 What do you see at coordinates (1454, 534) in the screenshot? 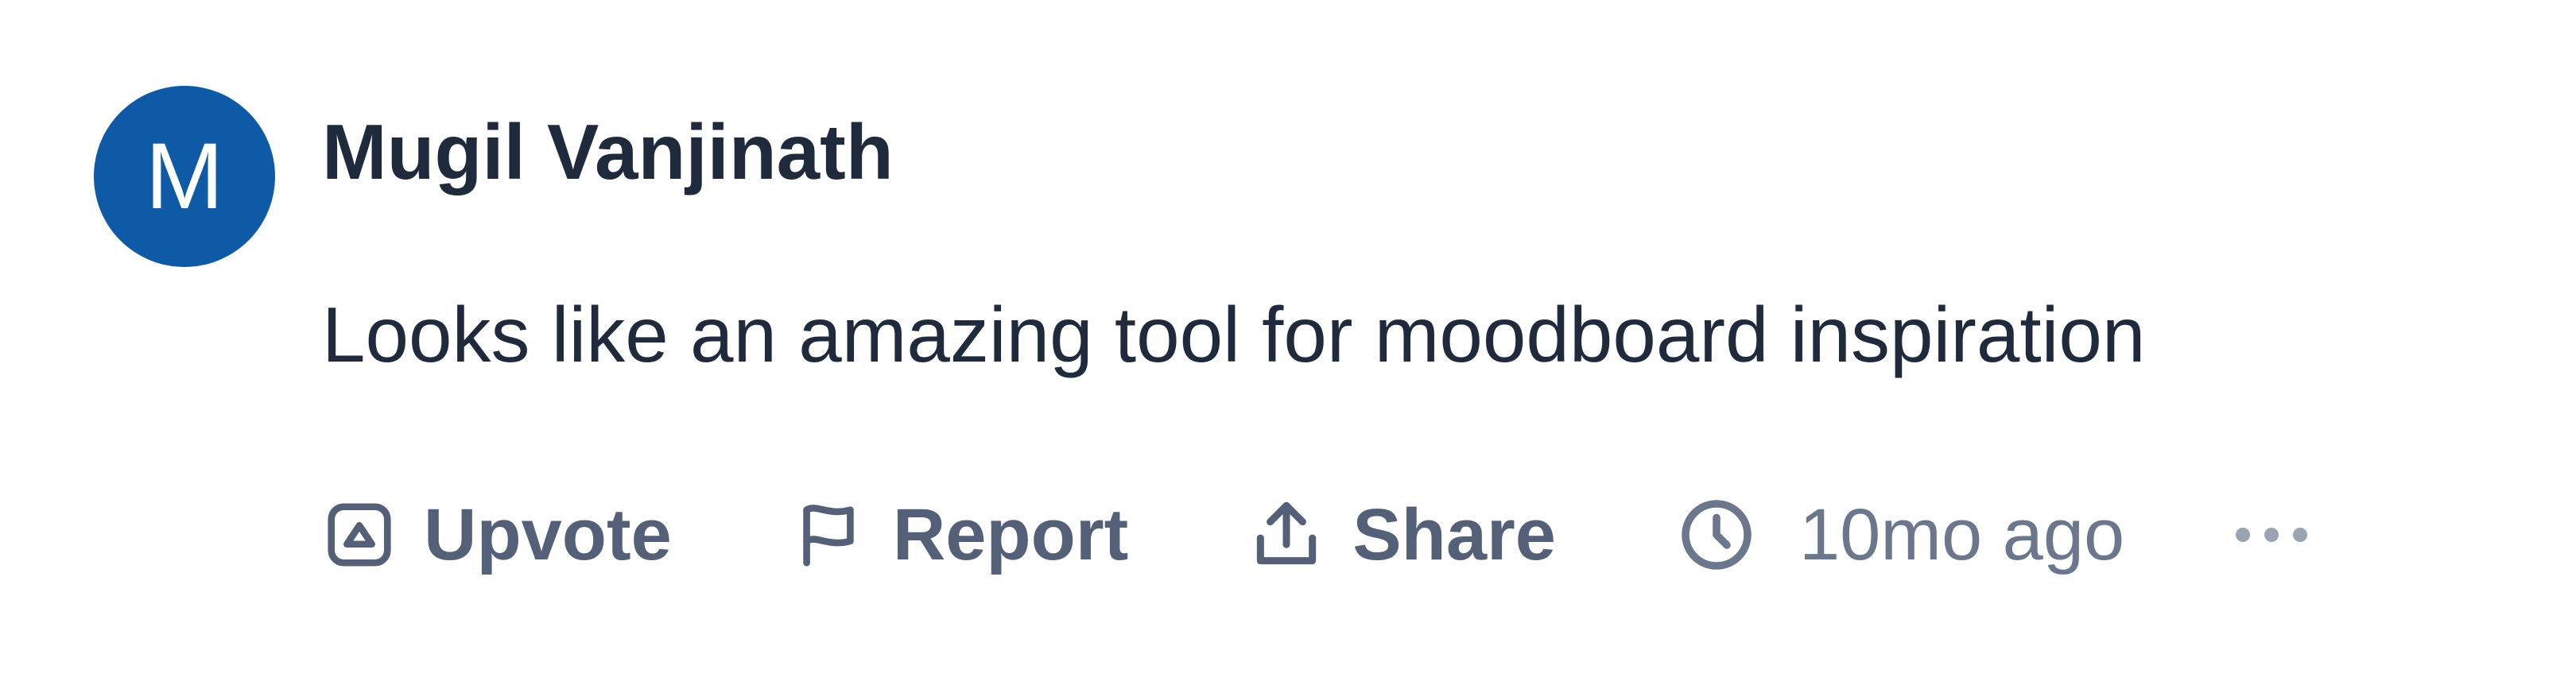
I see `share-label: Share` at bounding box center [1454, 534].